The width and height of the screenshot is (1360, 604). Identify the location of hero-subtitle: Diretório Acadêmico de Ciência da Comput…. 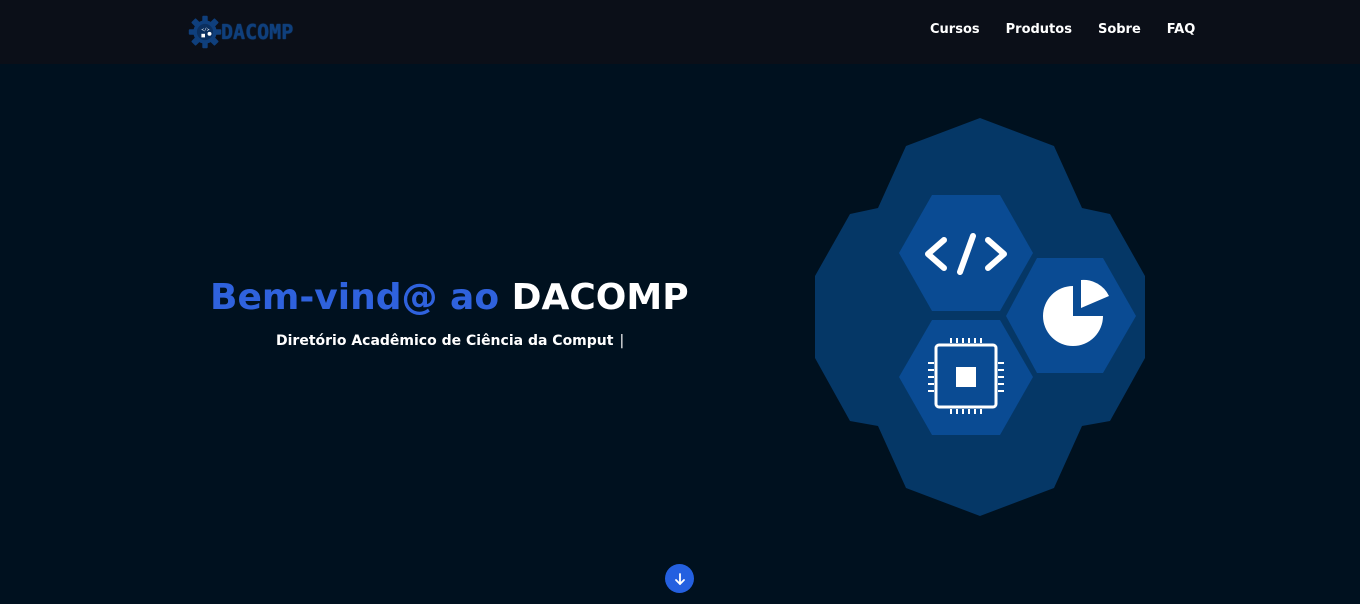
(450, 341).